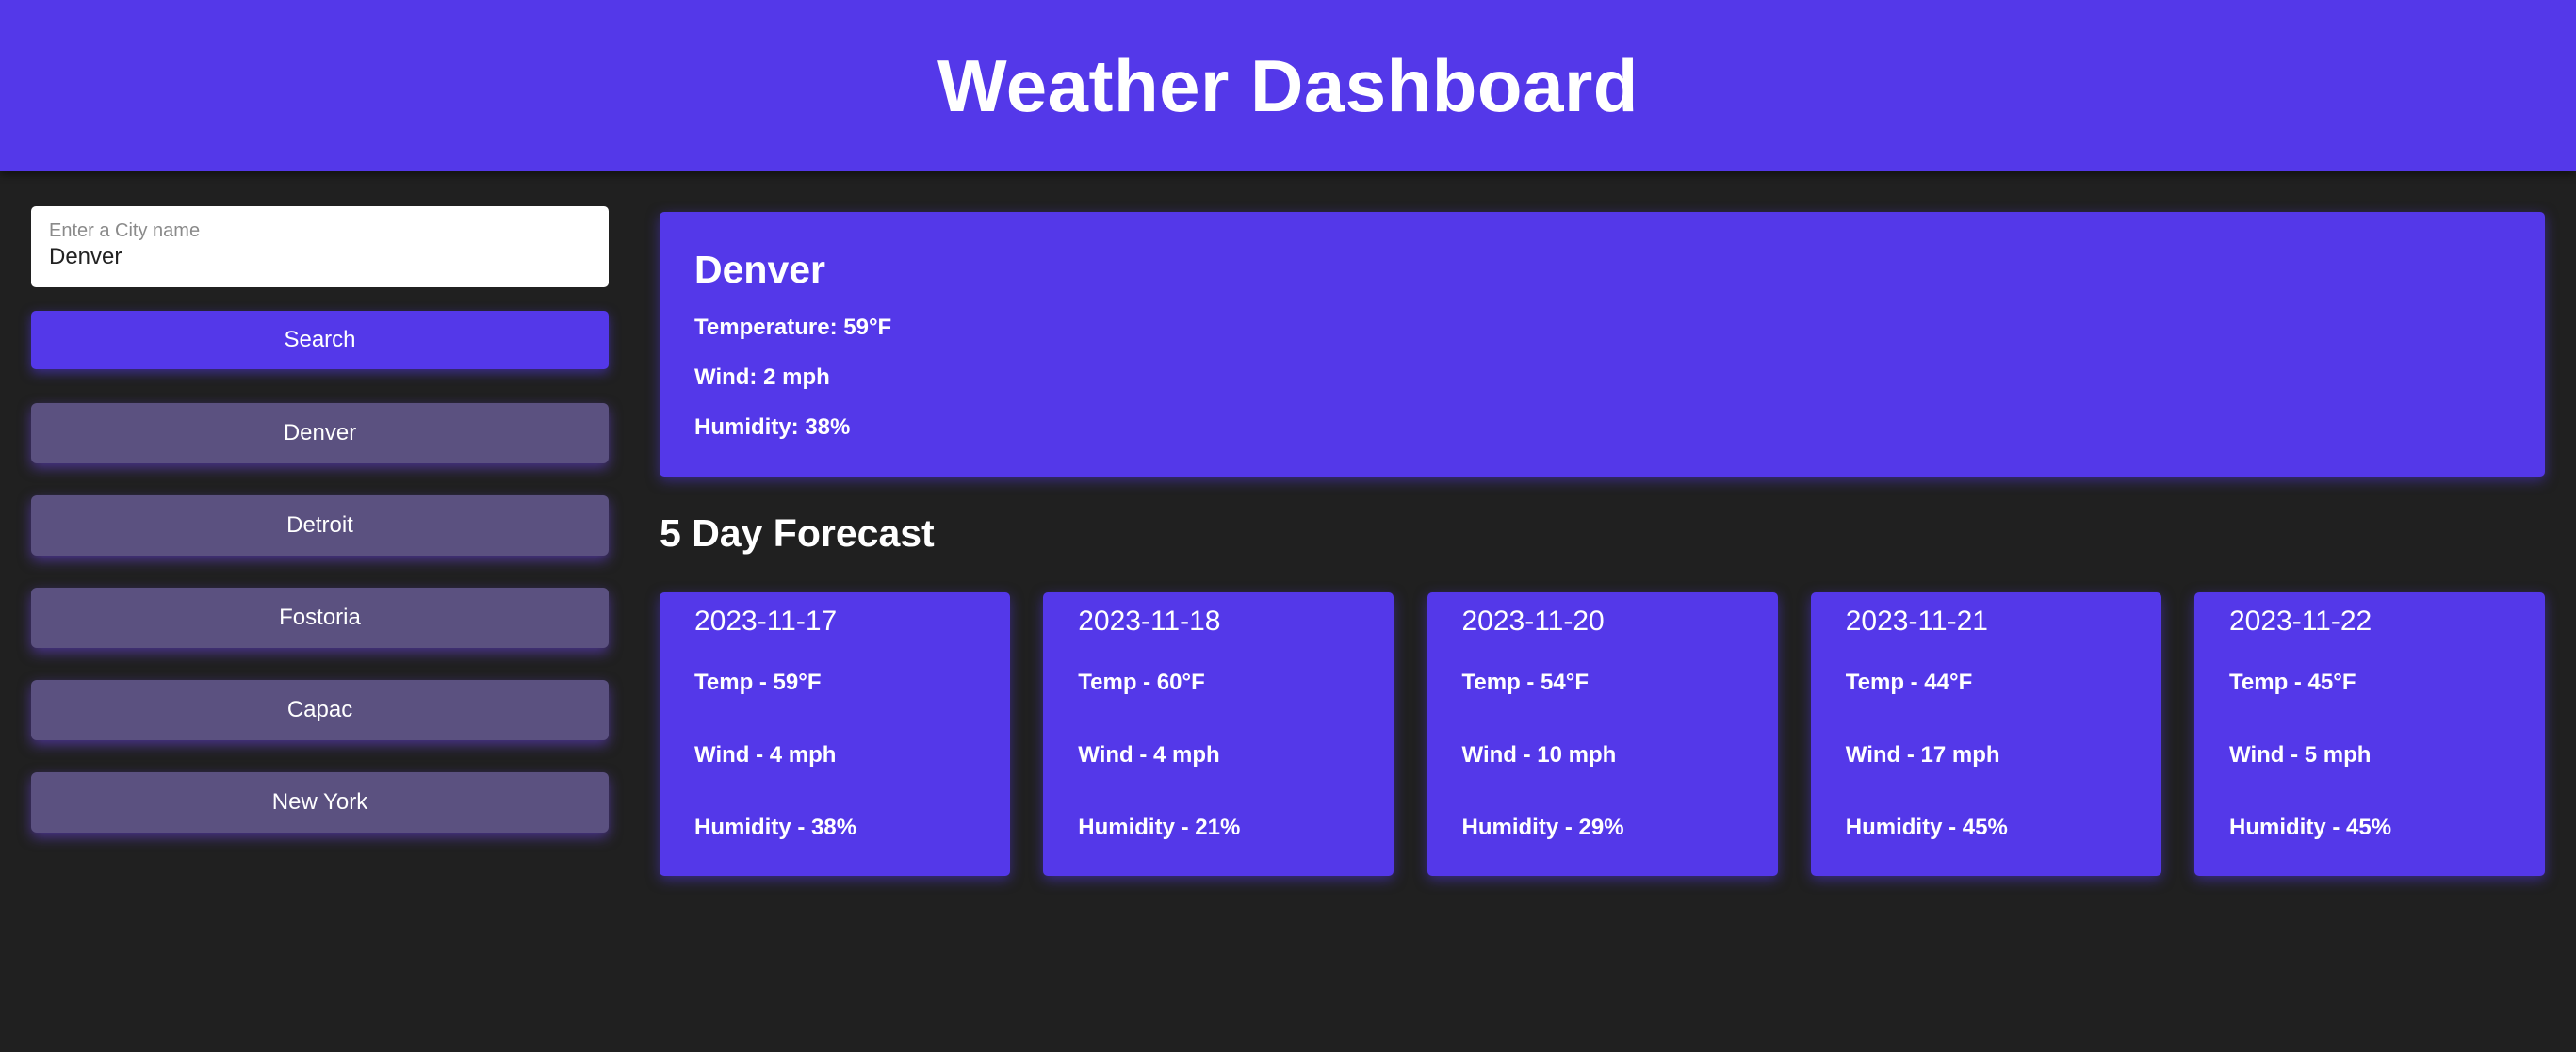 Image resolution: width=2576 pixels, height=1052 pixels. I want to click on history-button-new-york: New York, so click(320, 802).